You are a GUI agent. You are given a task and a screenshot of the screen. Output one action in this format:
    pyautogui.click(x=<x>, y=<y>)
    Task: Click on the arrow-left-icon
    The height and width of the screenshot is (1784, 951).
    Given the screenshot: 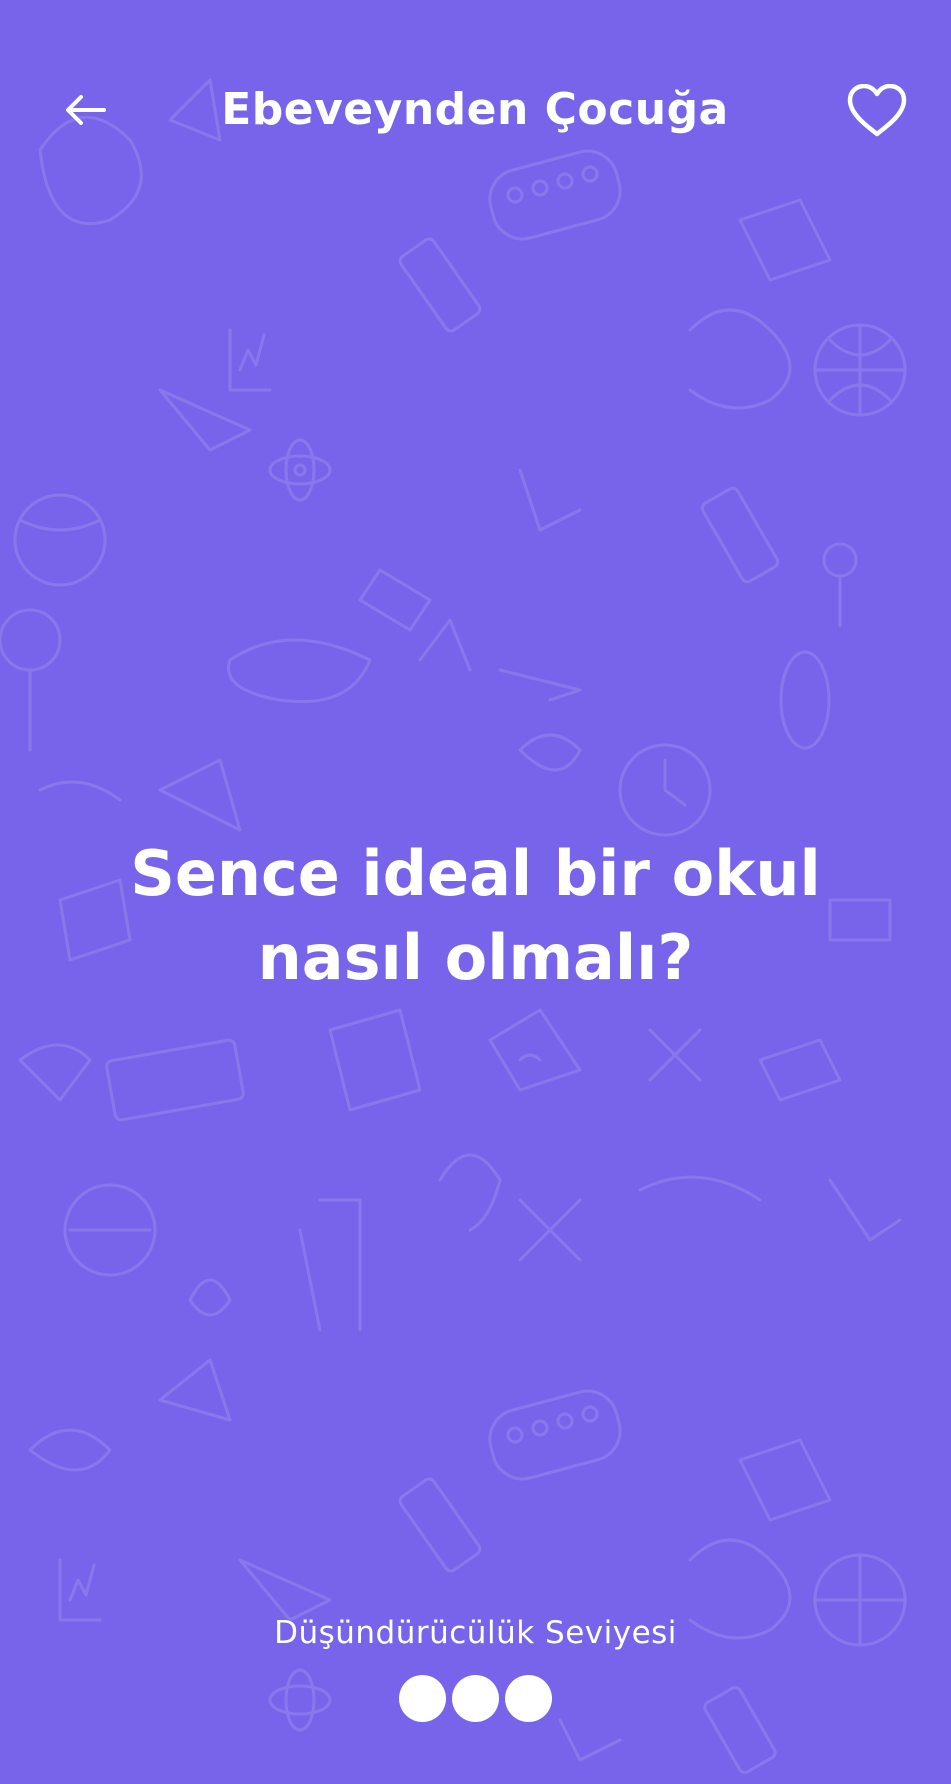 What is the action you would take?
    pyautogui.click(x=86, y=110)
    